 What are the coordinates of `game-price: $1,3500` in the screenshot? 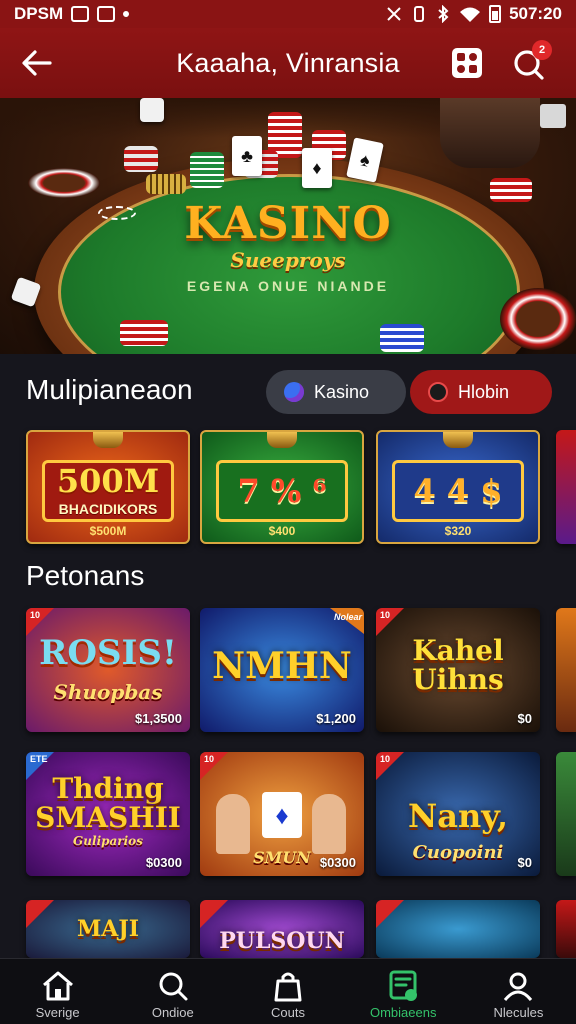 It's located at (158, 718).